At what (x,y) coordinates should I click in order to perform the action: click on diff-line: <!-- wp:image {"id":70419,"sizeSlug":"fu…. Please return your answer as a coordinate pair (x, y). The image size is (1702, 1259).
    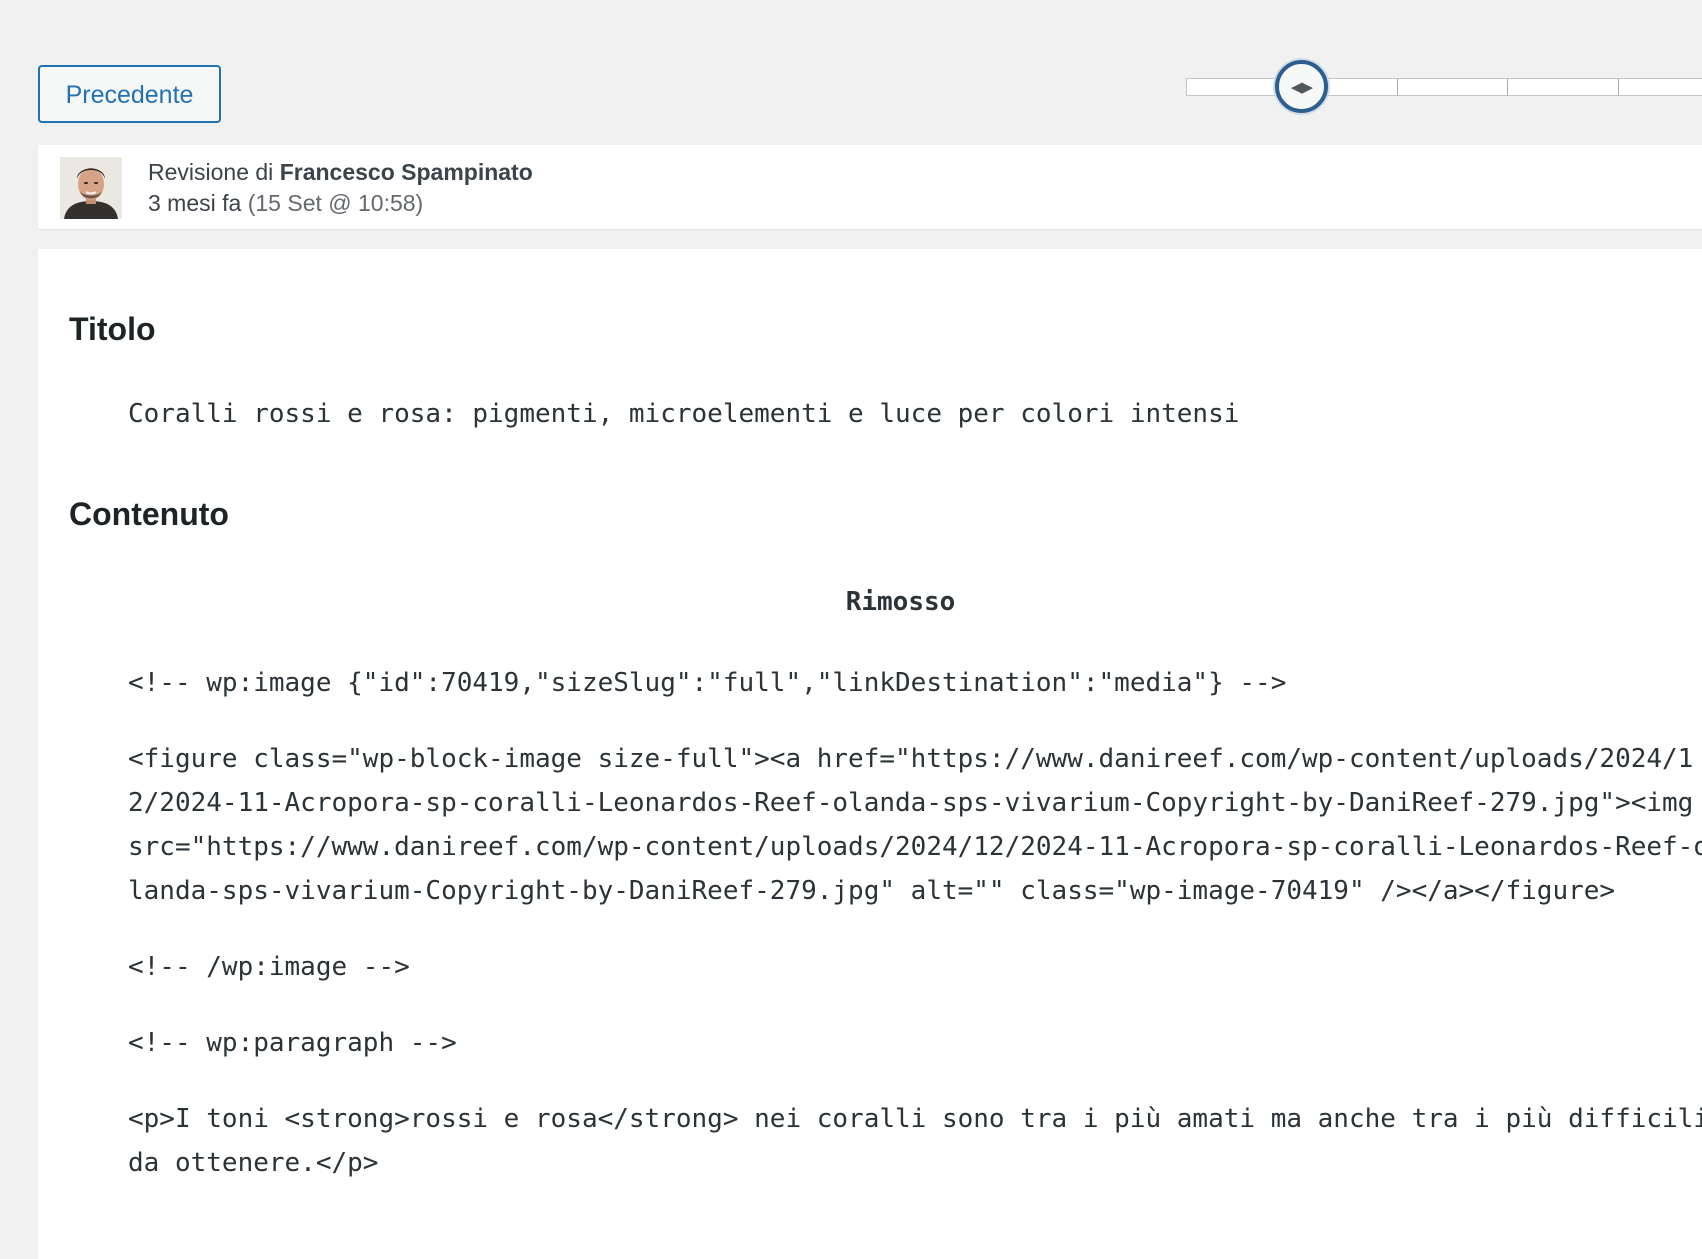
    Looking at the image, I should click on (707, 683).